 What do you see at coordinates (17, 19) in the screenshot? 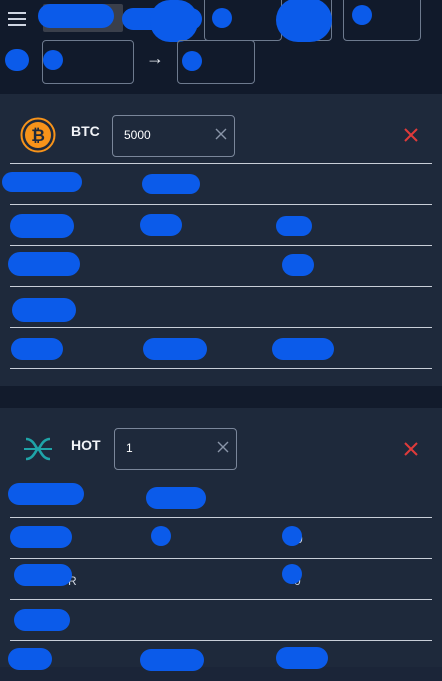
I see `hamburger-icon` at bounding box center [17, 19].